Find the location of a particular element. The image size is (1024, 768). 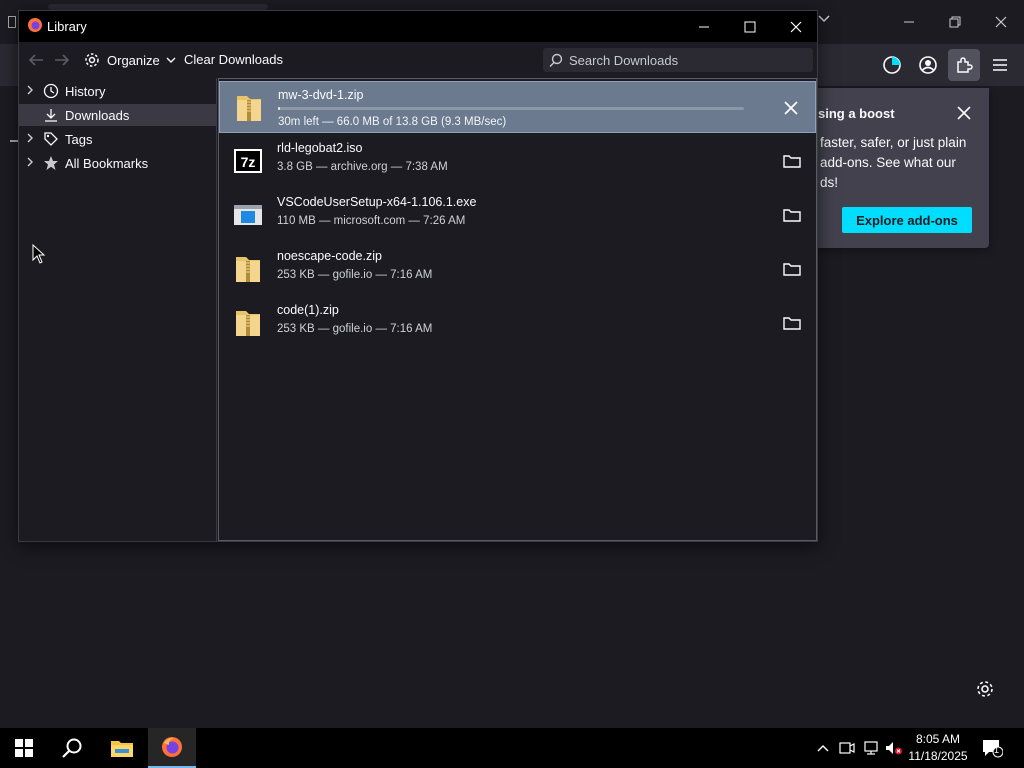

clock-date: 11/18/2025 is located at coordinates (938, 756).